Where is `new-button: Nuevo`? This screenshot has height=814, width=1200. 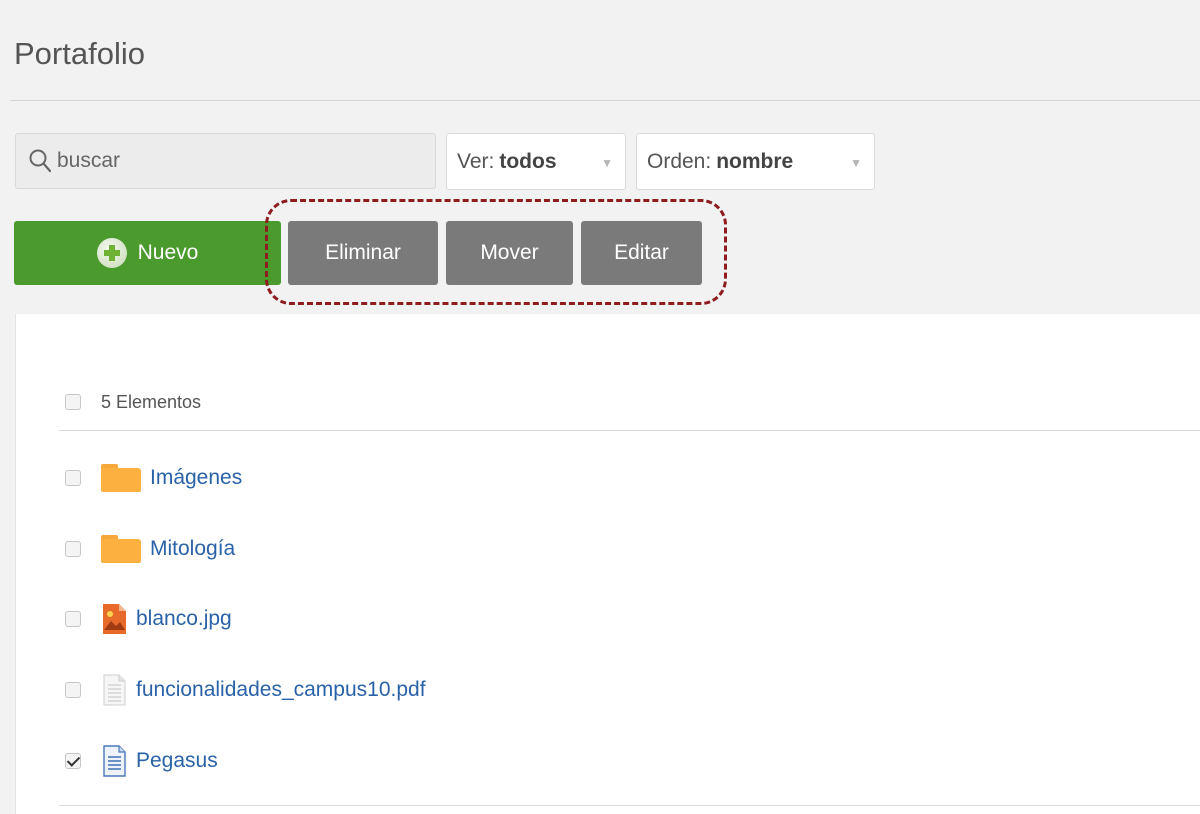 new-button: Nuevo is located at coordinates (147, 253).